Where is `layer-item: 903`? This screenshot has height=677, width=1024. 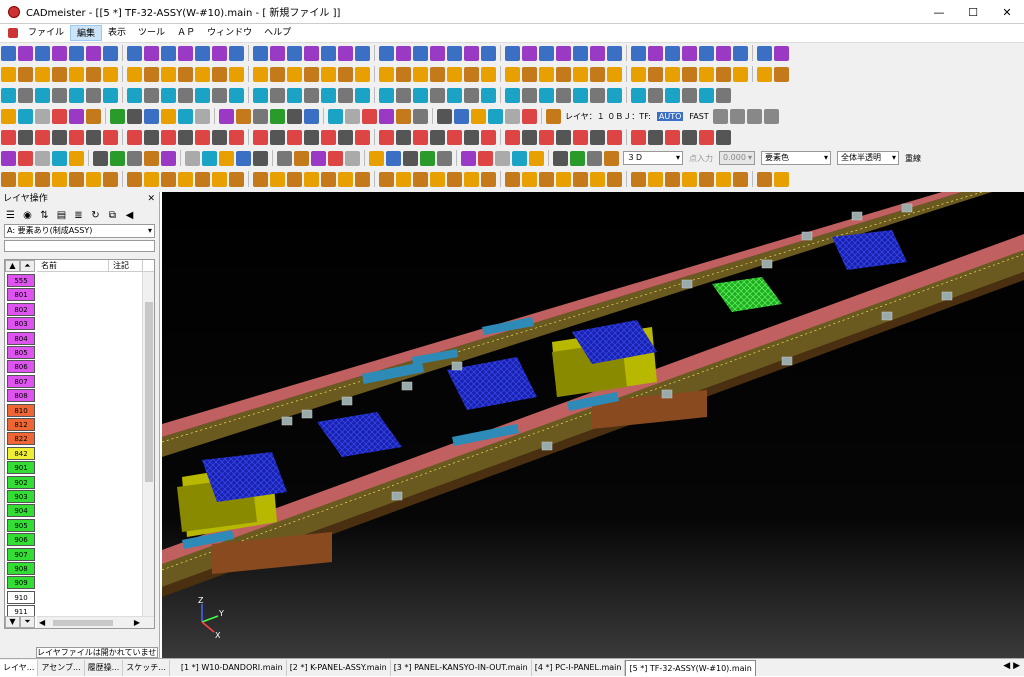
layer-item: 903 is located at coordinates (21, 496).